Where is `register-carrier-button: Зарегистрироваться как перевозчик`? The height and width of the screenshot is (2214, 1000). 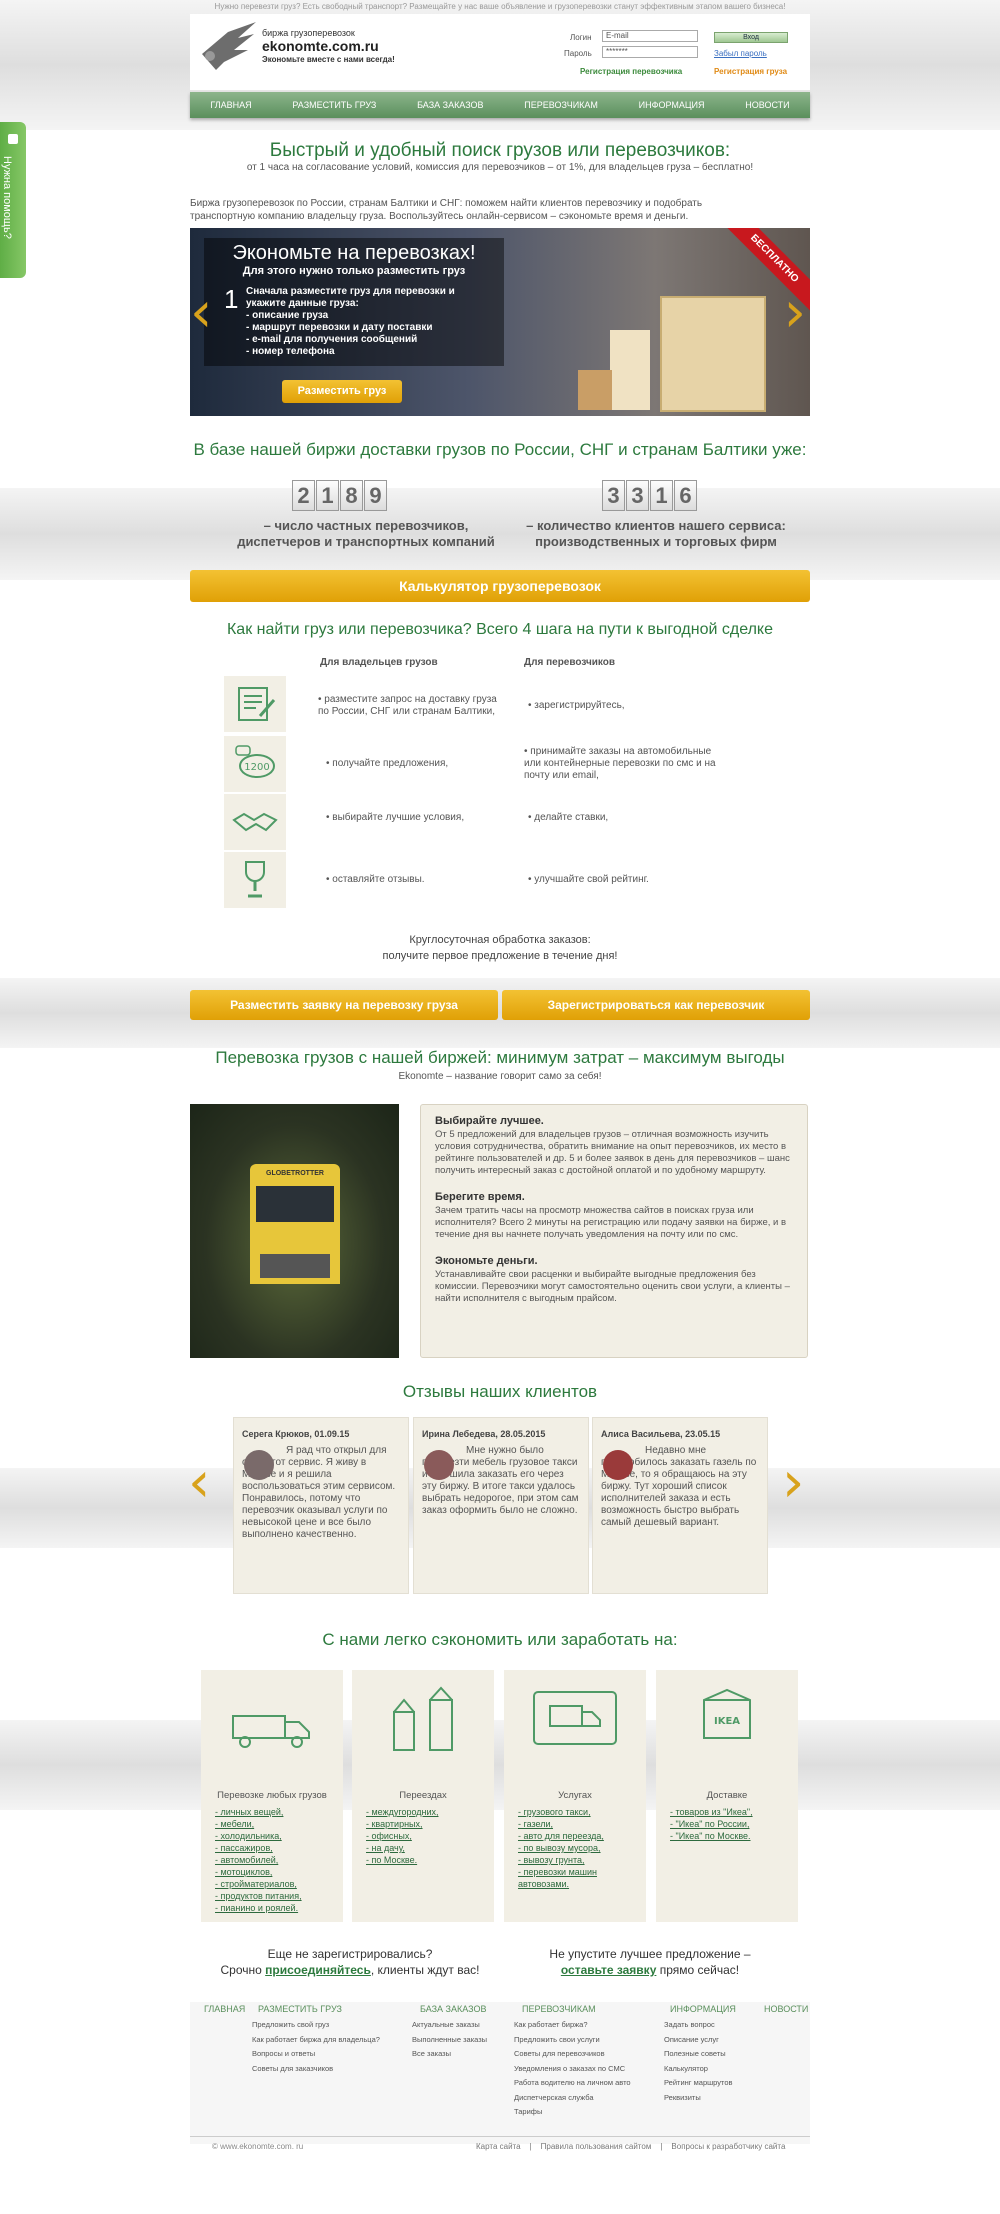 register-carrier-button: Зарегистрироваться как перевозчик is located at coordinates (656, 1005).